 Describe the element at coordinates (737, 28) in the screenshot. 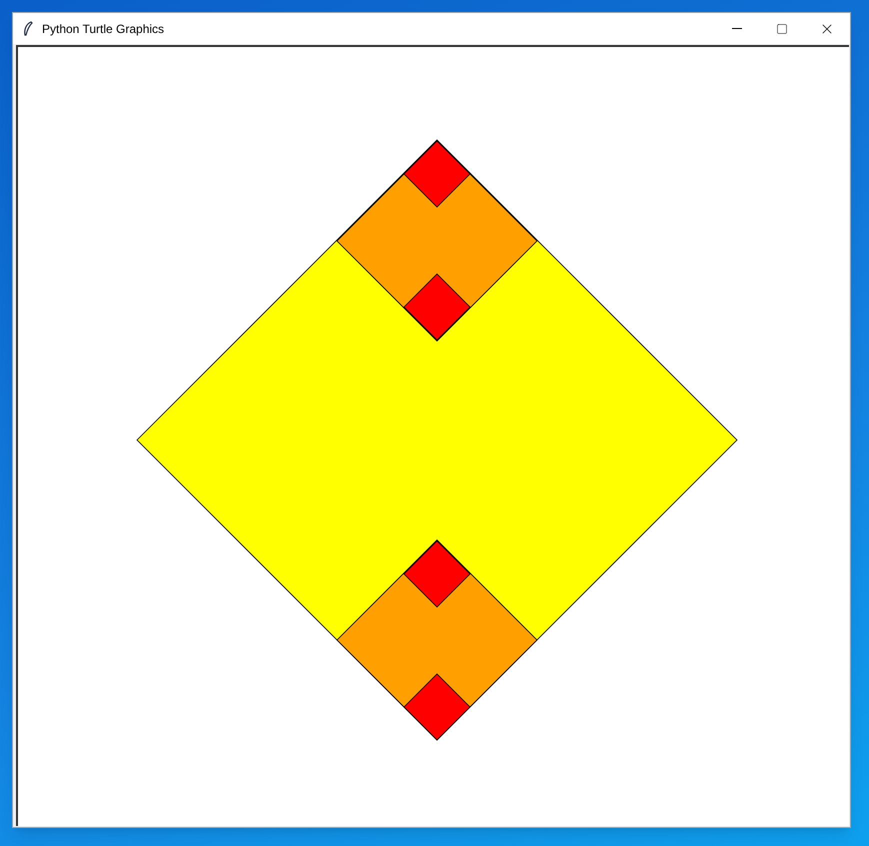

I see `minimize-icon` at that location.